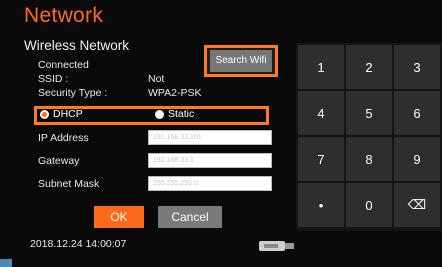 This screenshot has width=442, height=267. Describe the element at coordinates (156, 79) in the screenshot. I see `ssid-value: Not` at that location.